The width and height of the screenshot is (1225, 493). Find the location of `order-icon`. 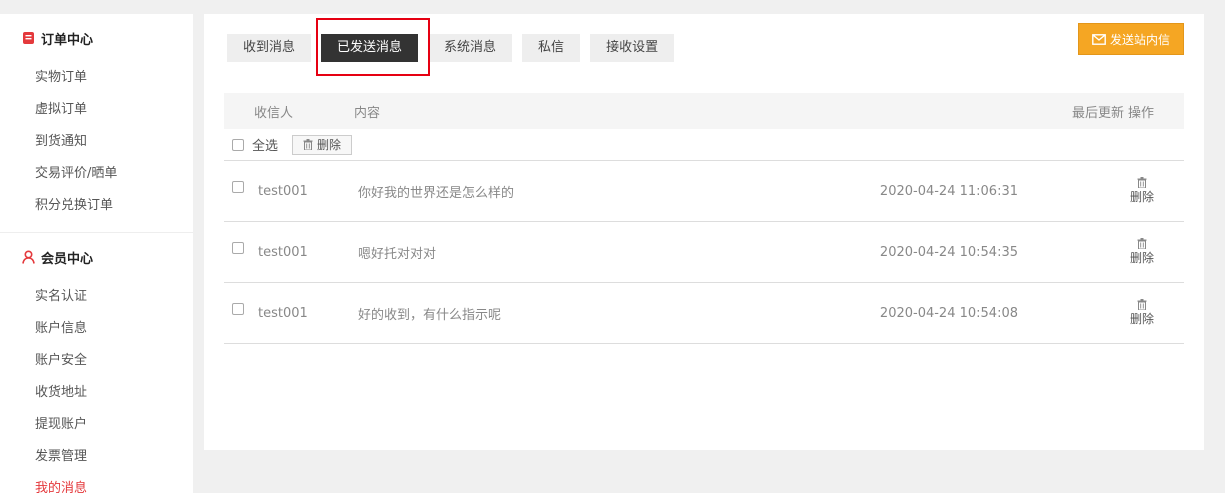

order-icon is located at coordinates (28, 38).